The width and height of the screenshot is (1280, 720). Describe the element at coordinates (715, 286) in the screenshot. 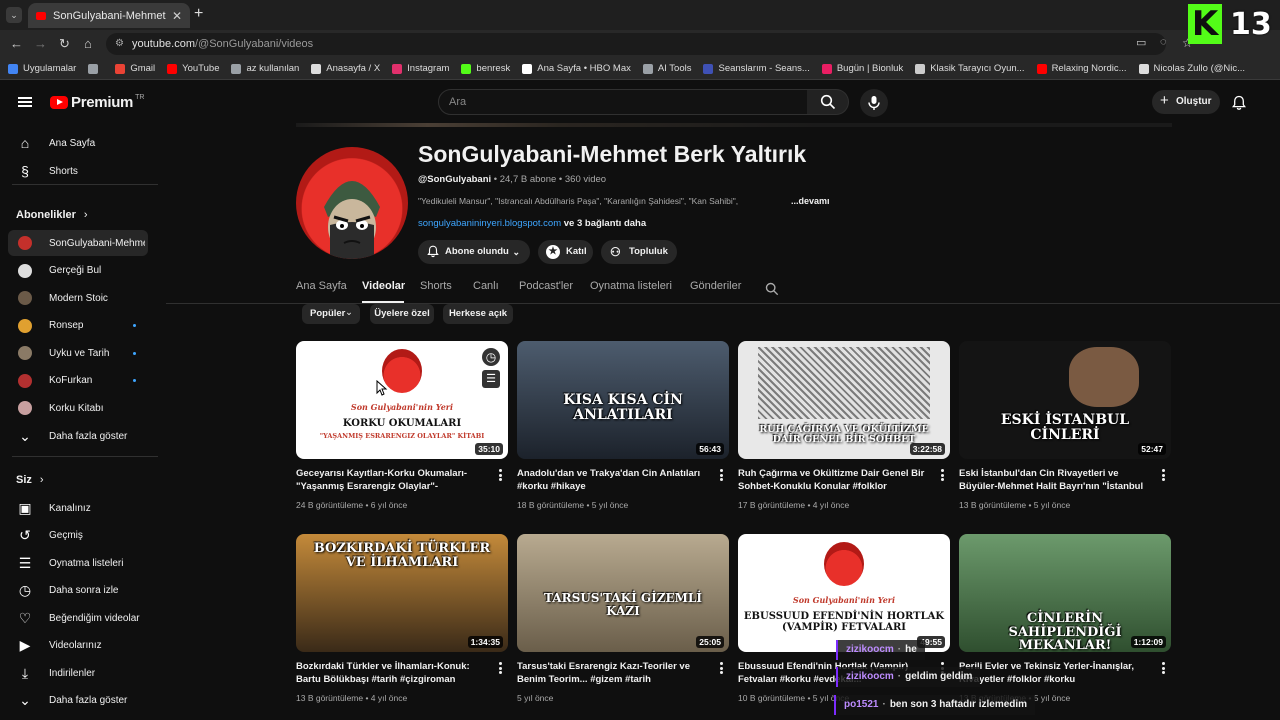

I see `channel-tab: Gönderiler` at that location.